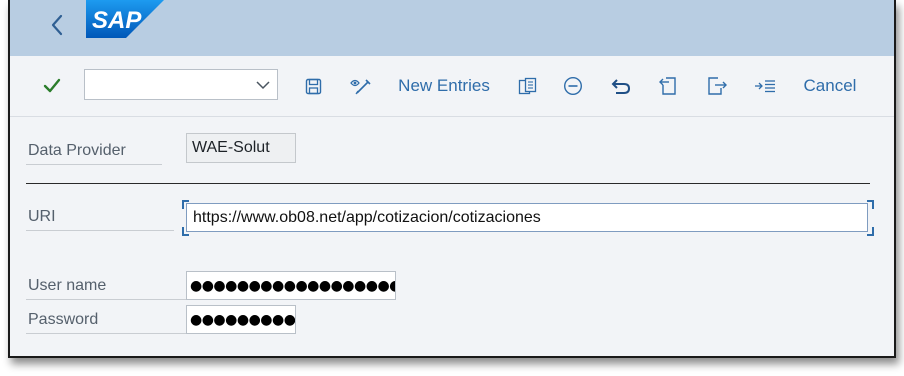 This screenshot has width=904, height=376. What do you see at coordinates (94, 151) in the screenshot?
I see `data-provider-label: Data Provider` at bounding box center [94, 151].